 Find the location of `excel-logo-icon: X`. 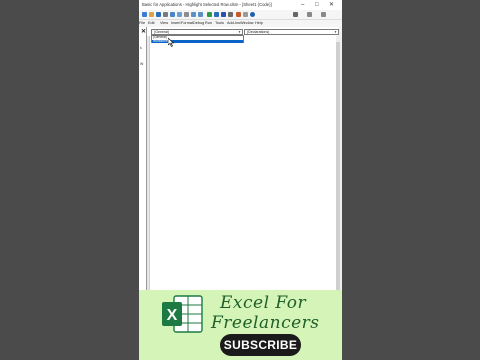

excel-logo-icon: X is located at coordinates (182, 314).